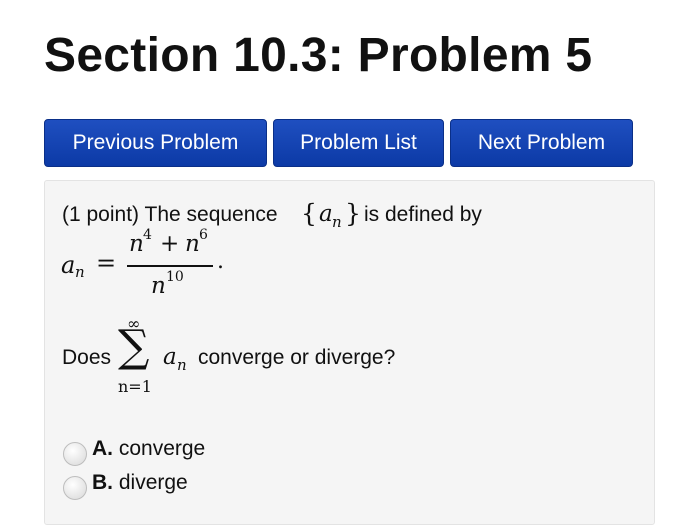  Describe the element at coordinates (158, 286) in the screenshot. I see `denominator-n: n` at that location.